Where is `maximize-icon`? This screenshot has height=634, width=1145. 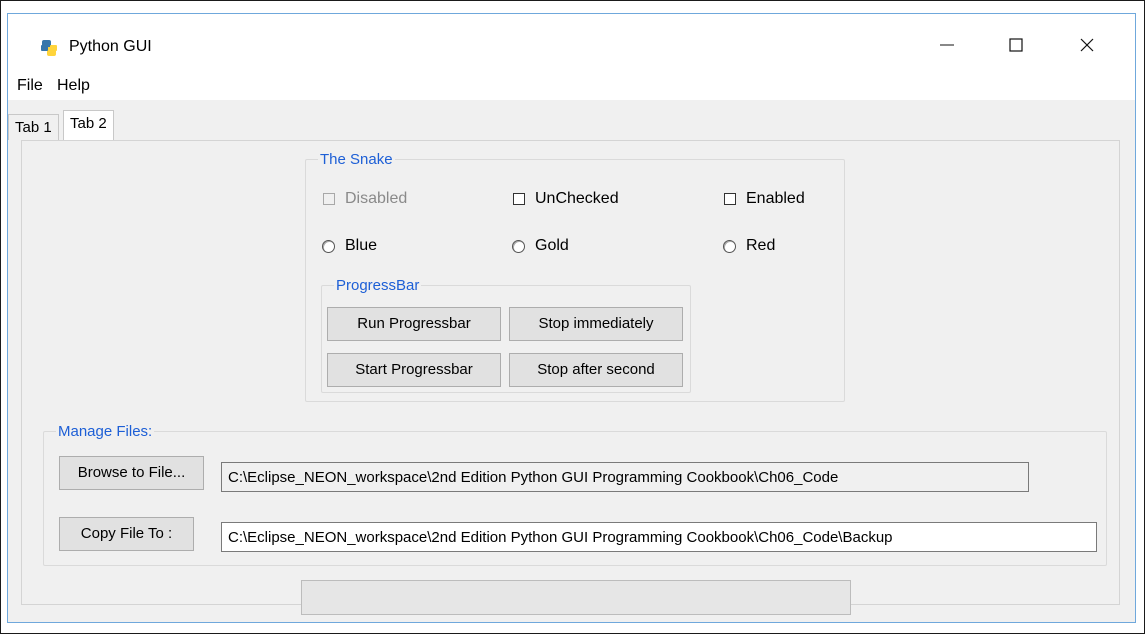
maximize-icon is located at coordinates (1016, 47).